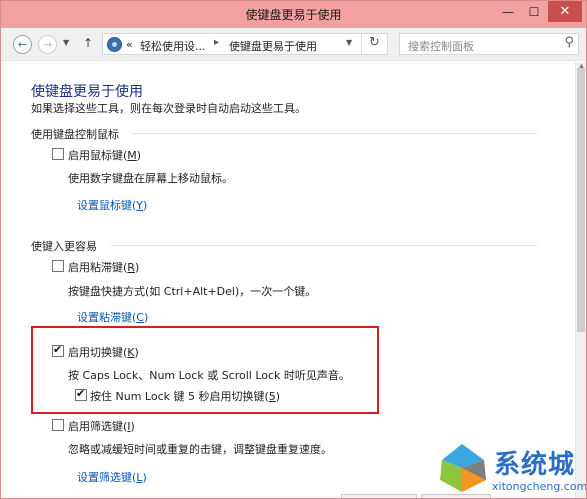 This screenshot has height=499, width=587. What do you see at coordinates (272, 396) in the screenshot?
I see `access-key-letter: 5` at bounding box center [272, 396].